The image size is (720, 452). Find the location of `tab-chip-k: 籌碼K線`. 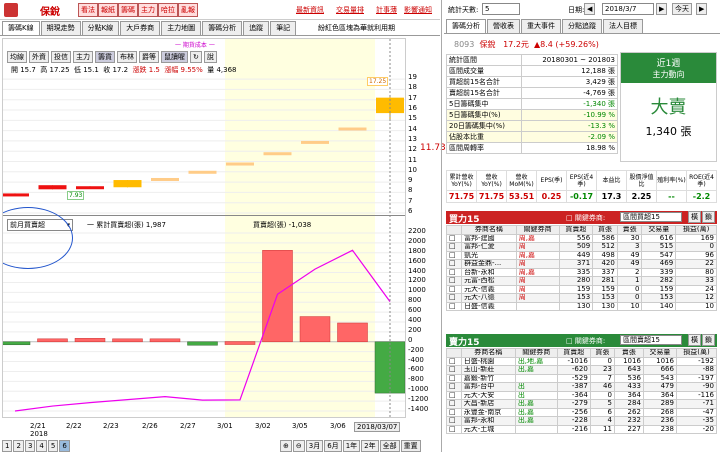

tab-chip-k: 籌碼K線 is located at coordinates (21, 28).